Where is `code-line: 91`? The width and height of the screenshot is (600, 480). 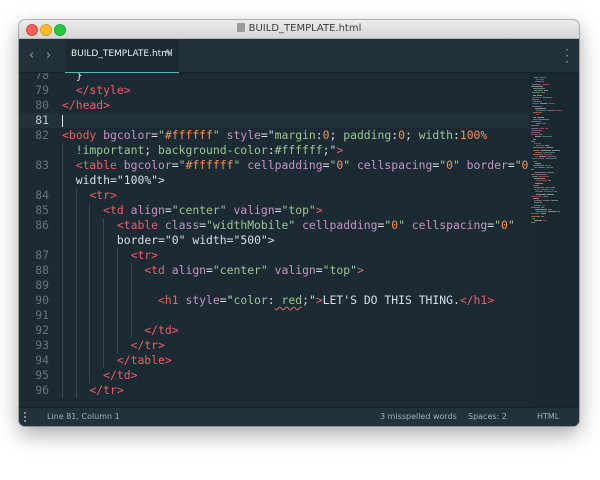
code-line: 91 is located at coordinates (274, 315).